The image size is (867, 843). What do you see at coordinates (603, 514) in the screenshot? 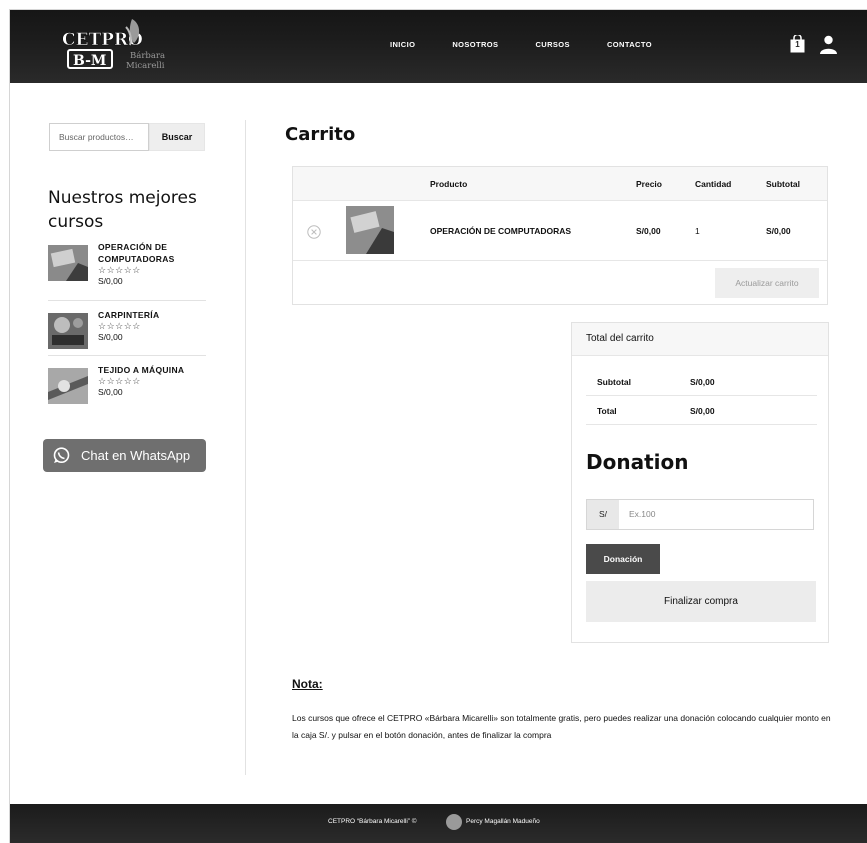
I see `donation-currency: S/` at bounding box center [603, 514].